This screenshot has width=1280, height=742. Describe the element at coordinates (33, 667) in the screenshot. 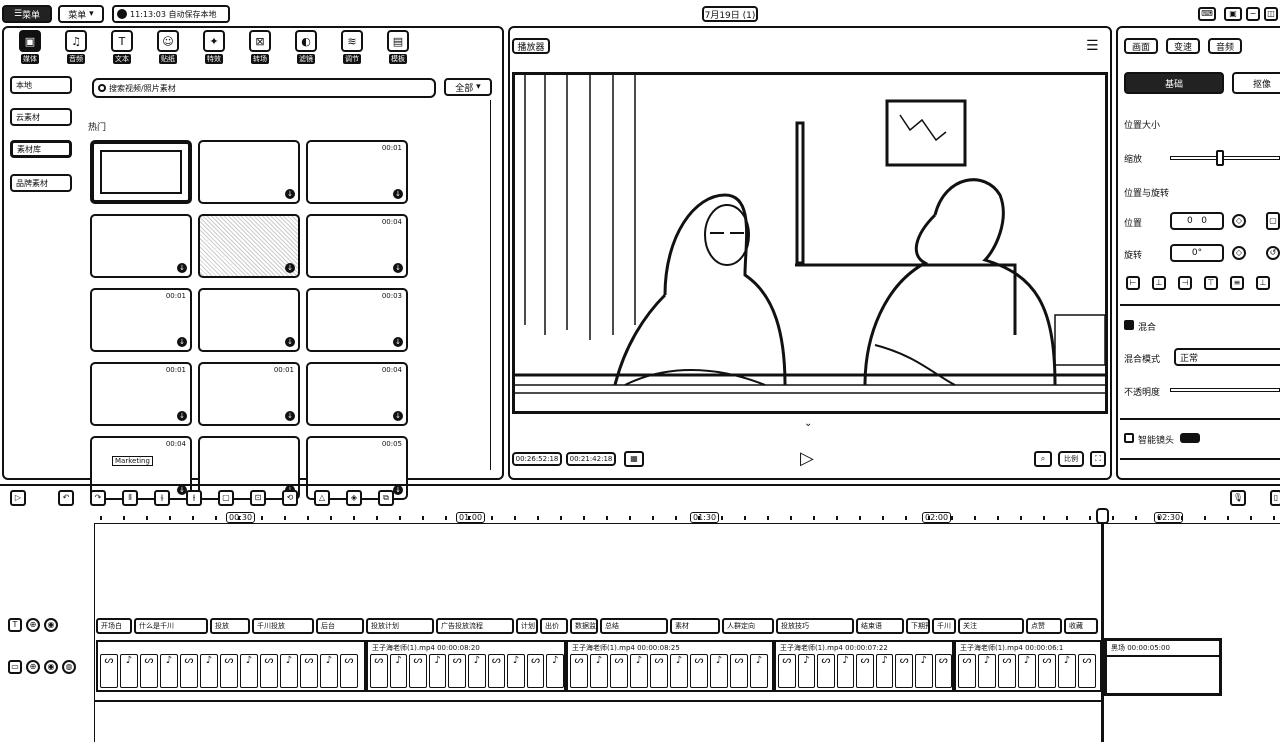

I see `lock-icon-2: ⊕` at that location.